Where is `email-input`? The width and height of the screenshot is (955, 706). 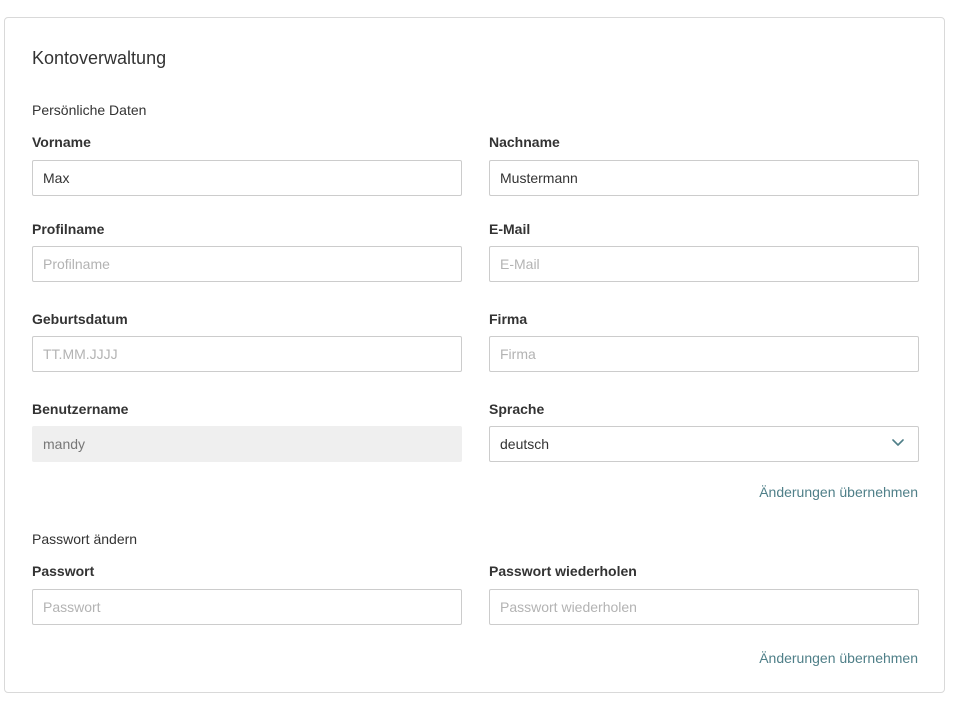
email-input is located at coordinates (704, 264).